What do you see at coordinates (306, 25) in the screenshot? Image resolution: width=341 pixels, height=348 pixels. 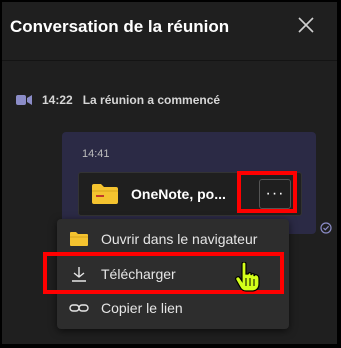 I see `close-icon` at bounding box center [306, 25].